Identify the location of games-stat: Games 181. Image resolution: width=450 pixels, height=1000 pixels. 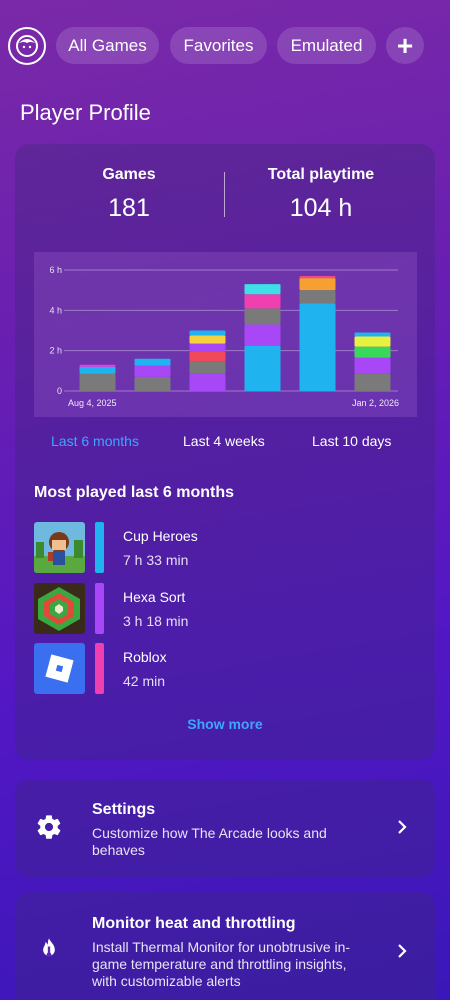
(129, 194).